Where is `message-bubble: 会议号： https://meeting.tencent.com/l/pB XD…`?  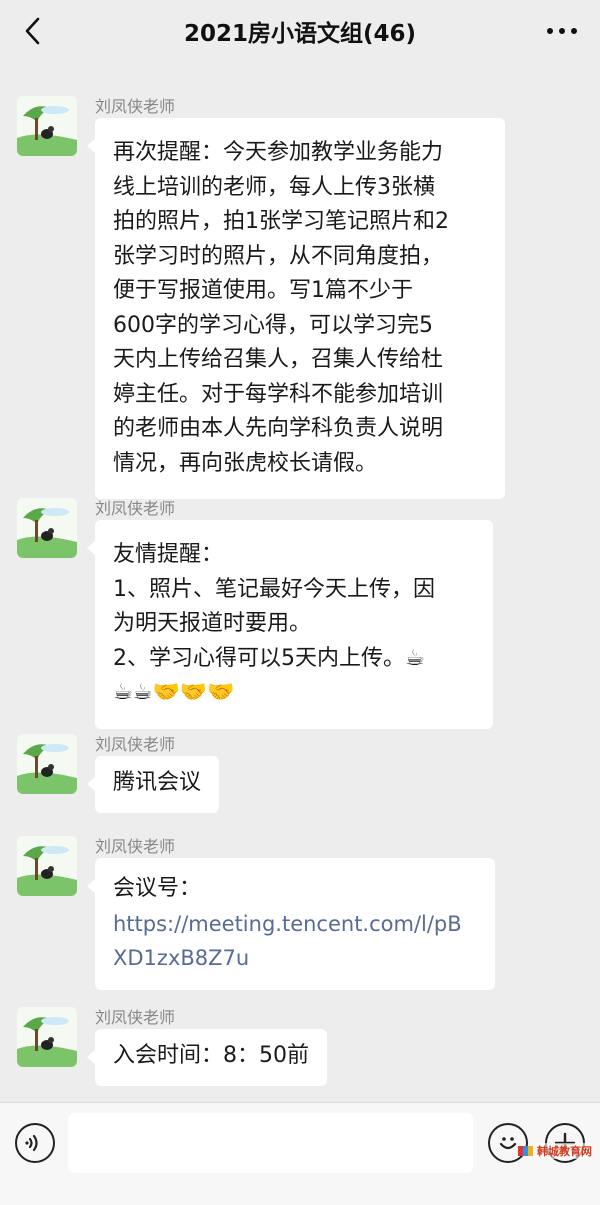 message-bubble: 会议号： https://meeting.tencent.com/l/pB XD… is located at coordinates (291, 924).